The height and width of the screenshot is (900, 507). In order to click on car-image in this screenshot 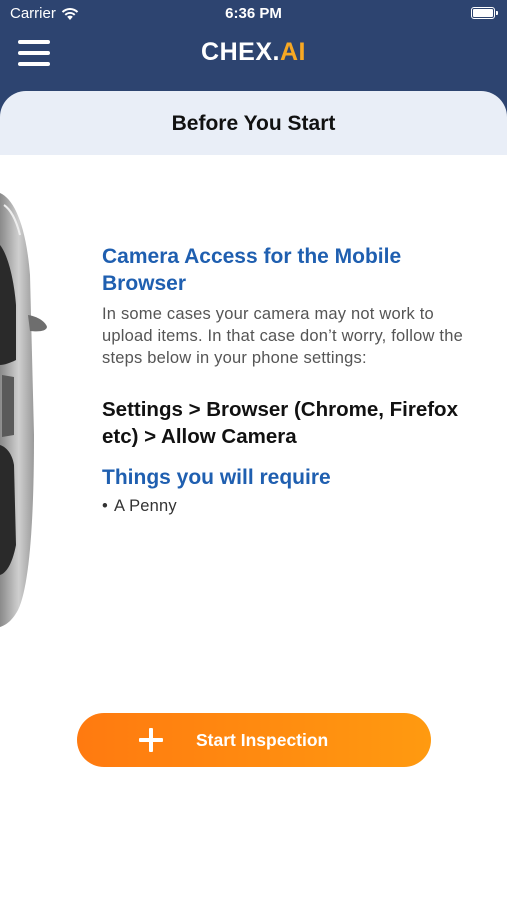, I will do `click(23, 410)`.